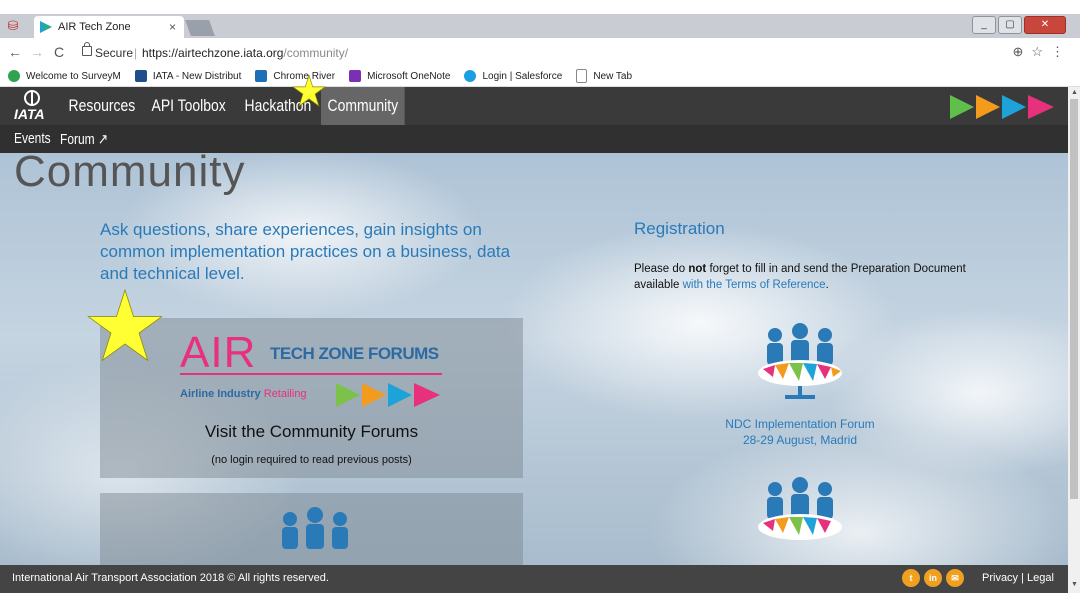 Image resolution: width=1080 pixels, height=608 pixels. What do you see at coordinates (1074, 584) in the screenshot?
I see `scroll-down-icon: ▼` at bounding box center [1074, 584].